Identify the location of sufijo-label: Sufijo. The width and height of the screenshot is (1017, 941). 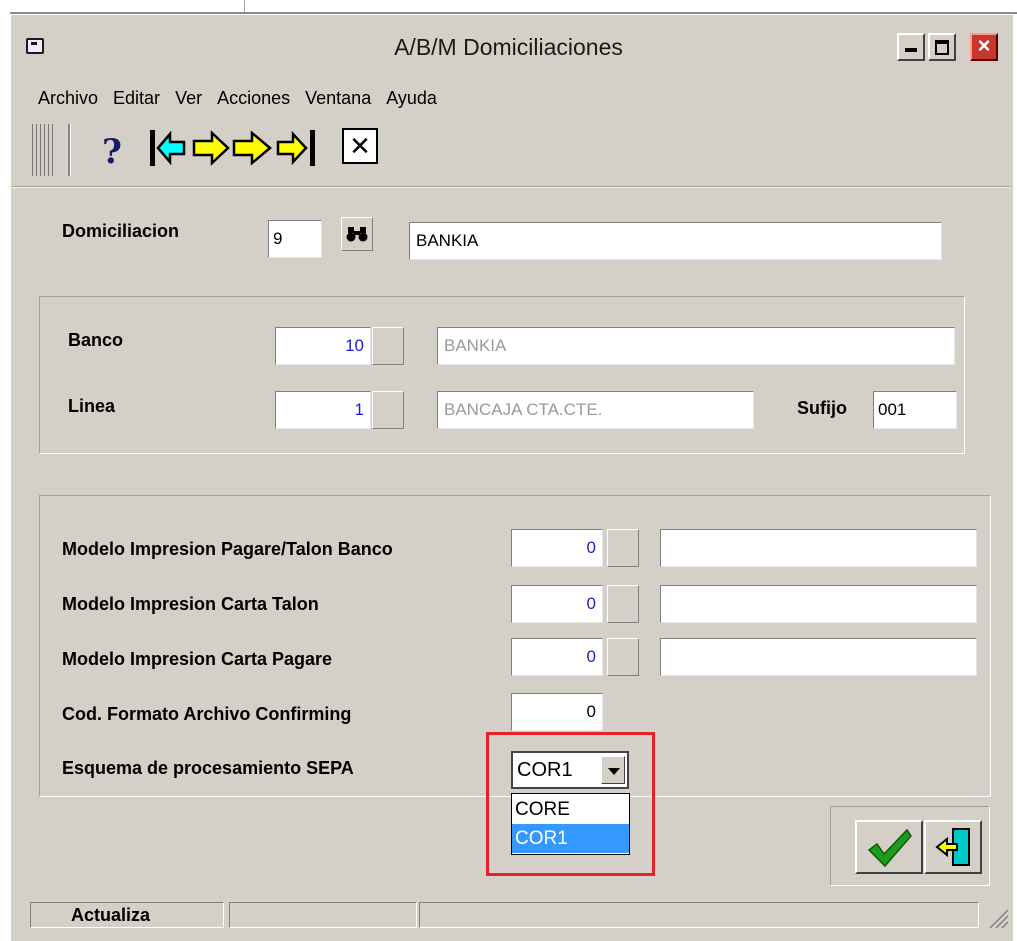
(822, 408).